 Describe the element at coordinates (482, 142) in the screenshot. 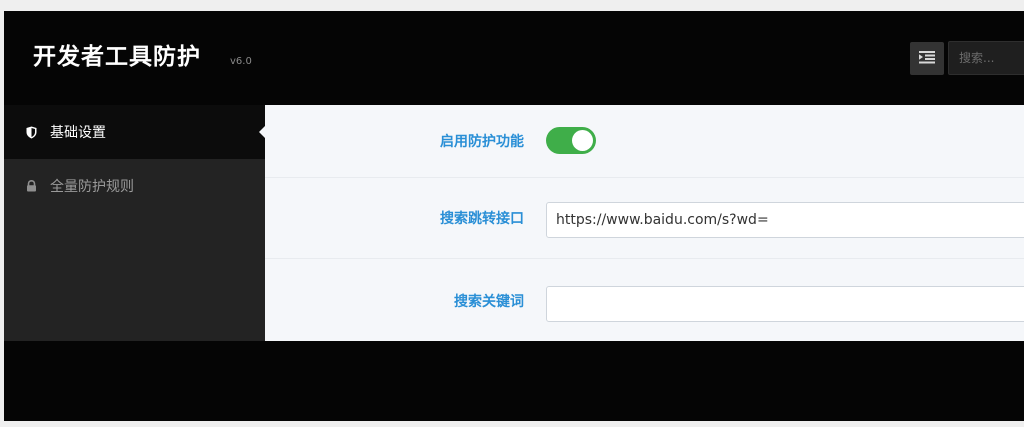

I see `enable-protection-label: 启用防护功能` at that location.